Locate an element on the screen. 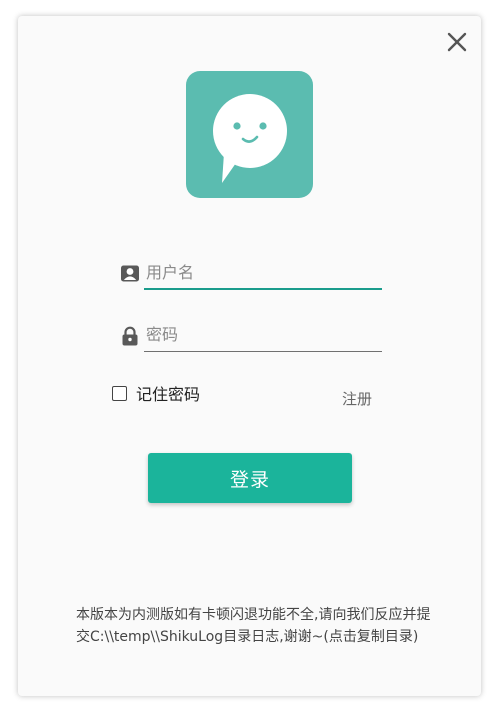 This screenshot has width=500, height=714. register-link: 注册 is located at coordinates (357, 398).